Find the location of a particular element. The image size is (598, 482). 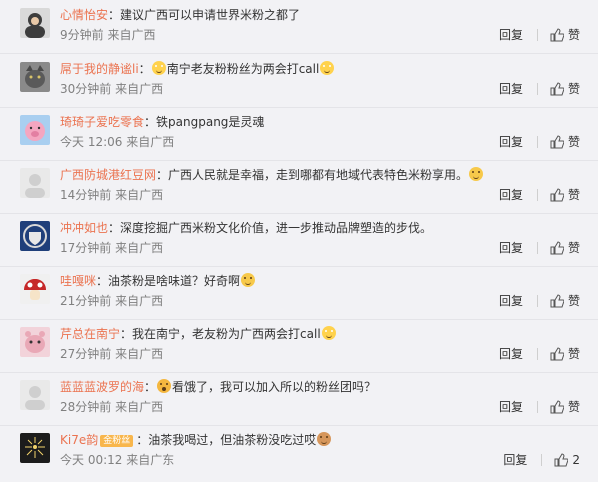

comment-text: 建议广西可以申请世界米粉之都了 is located at coordinates (210, 15).